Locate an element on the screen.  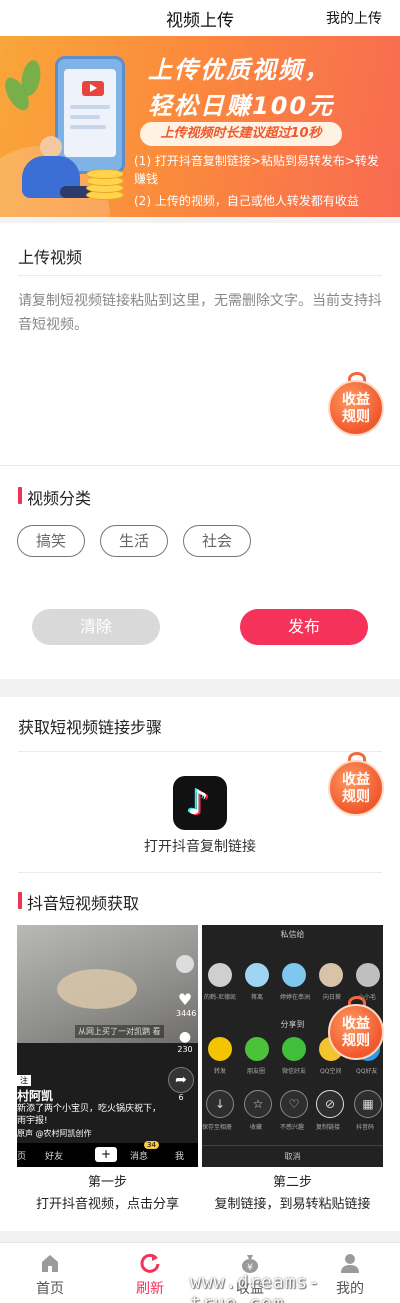
video-caption: 从网上买了一对凯鹦 看 is located at coordinates (119, 1031).